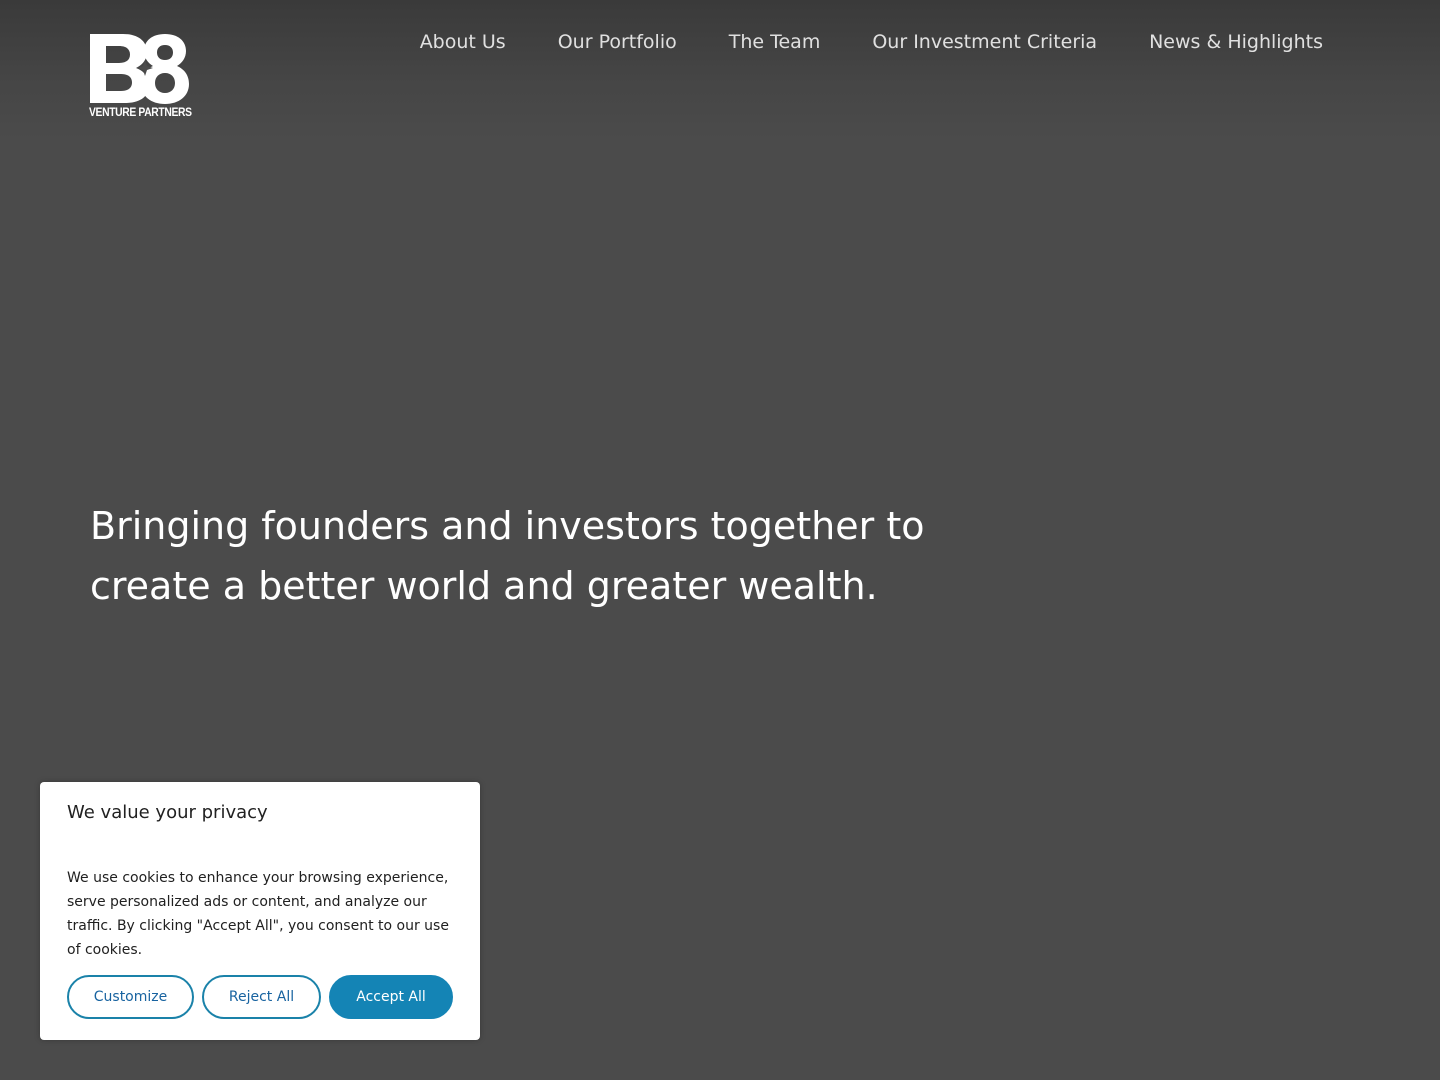  I want to click on nav-investment-criteria: Our Investment Criteria, so click(984, 42).